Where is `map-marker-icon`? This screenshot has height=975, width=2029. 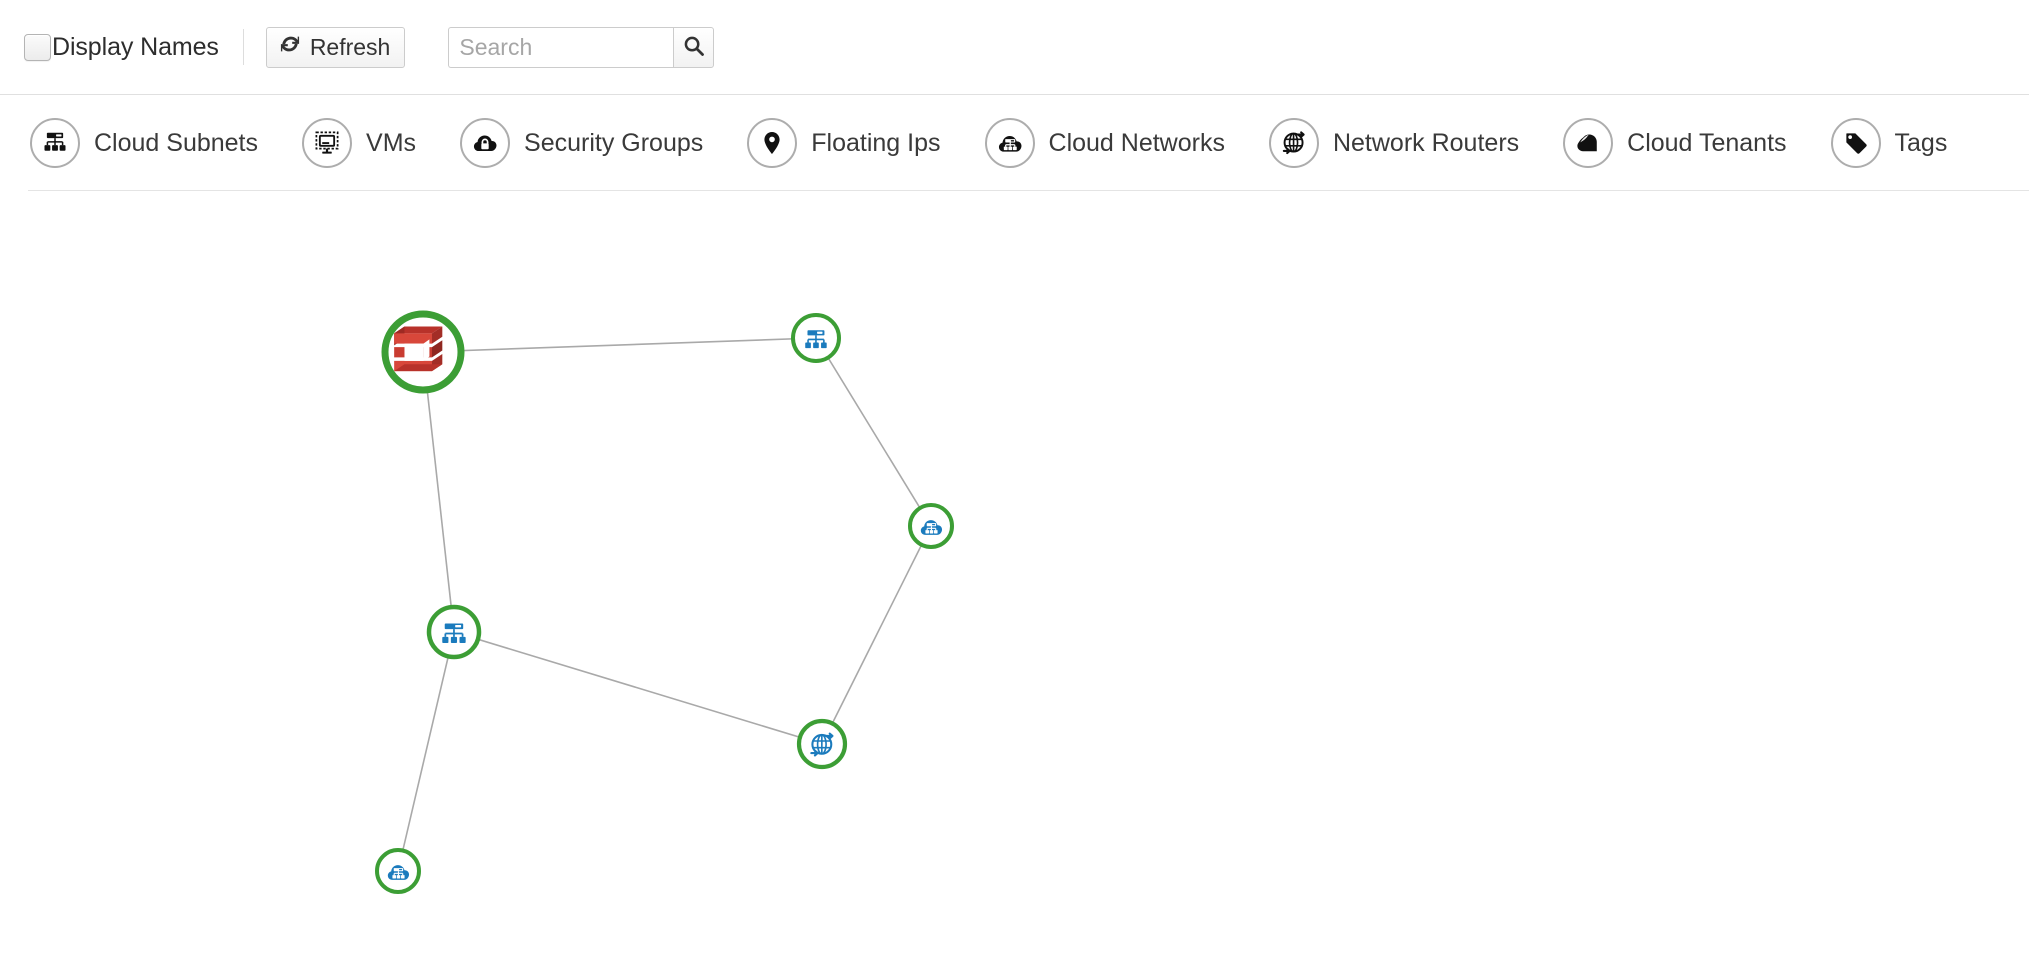 map-marker-icon is located at coordinates (772, 143).